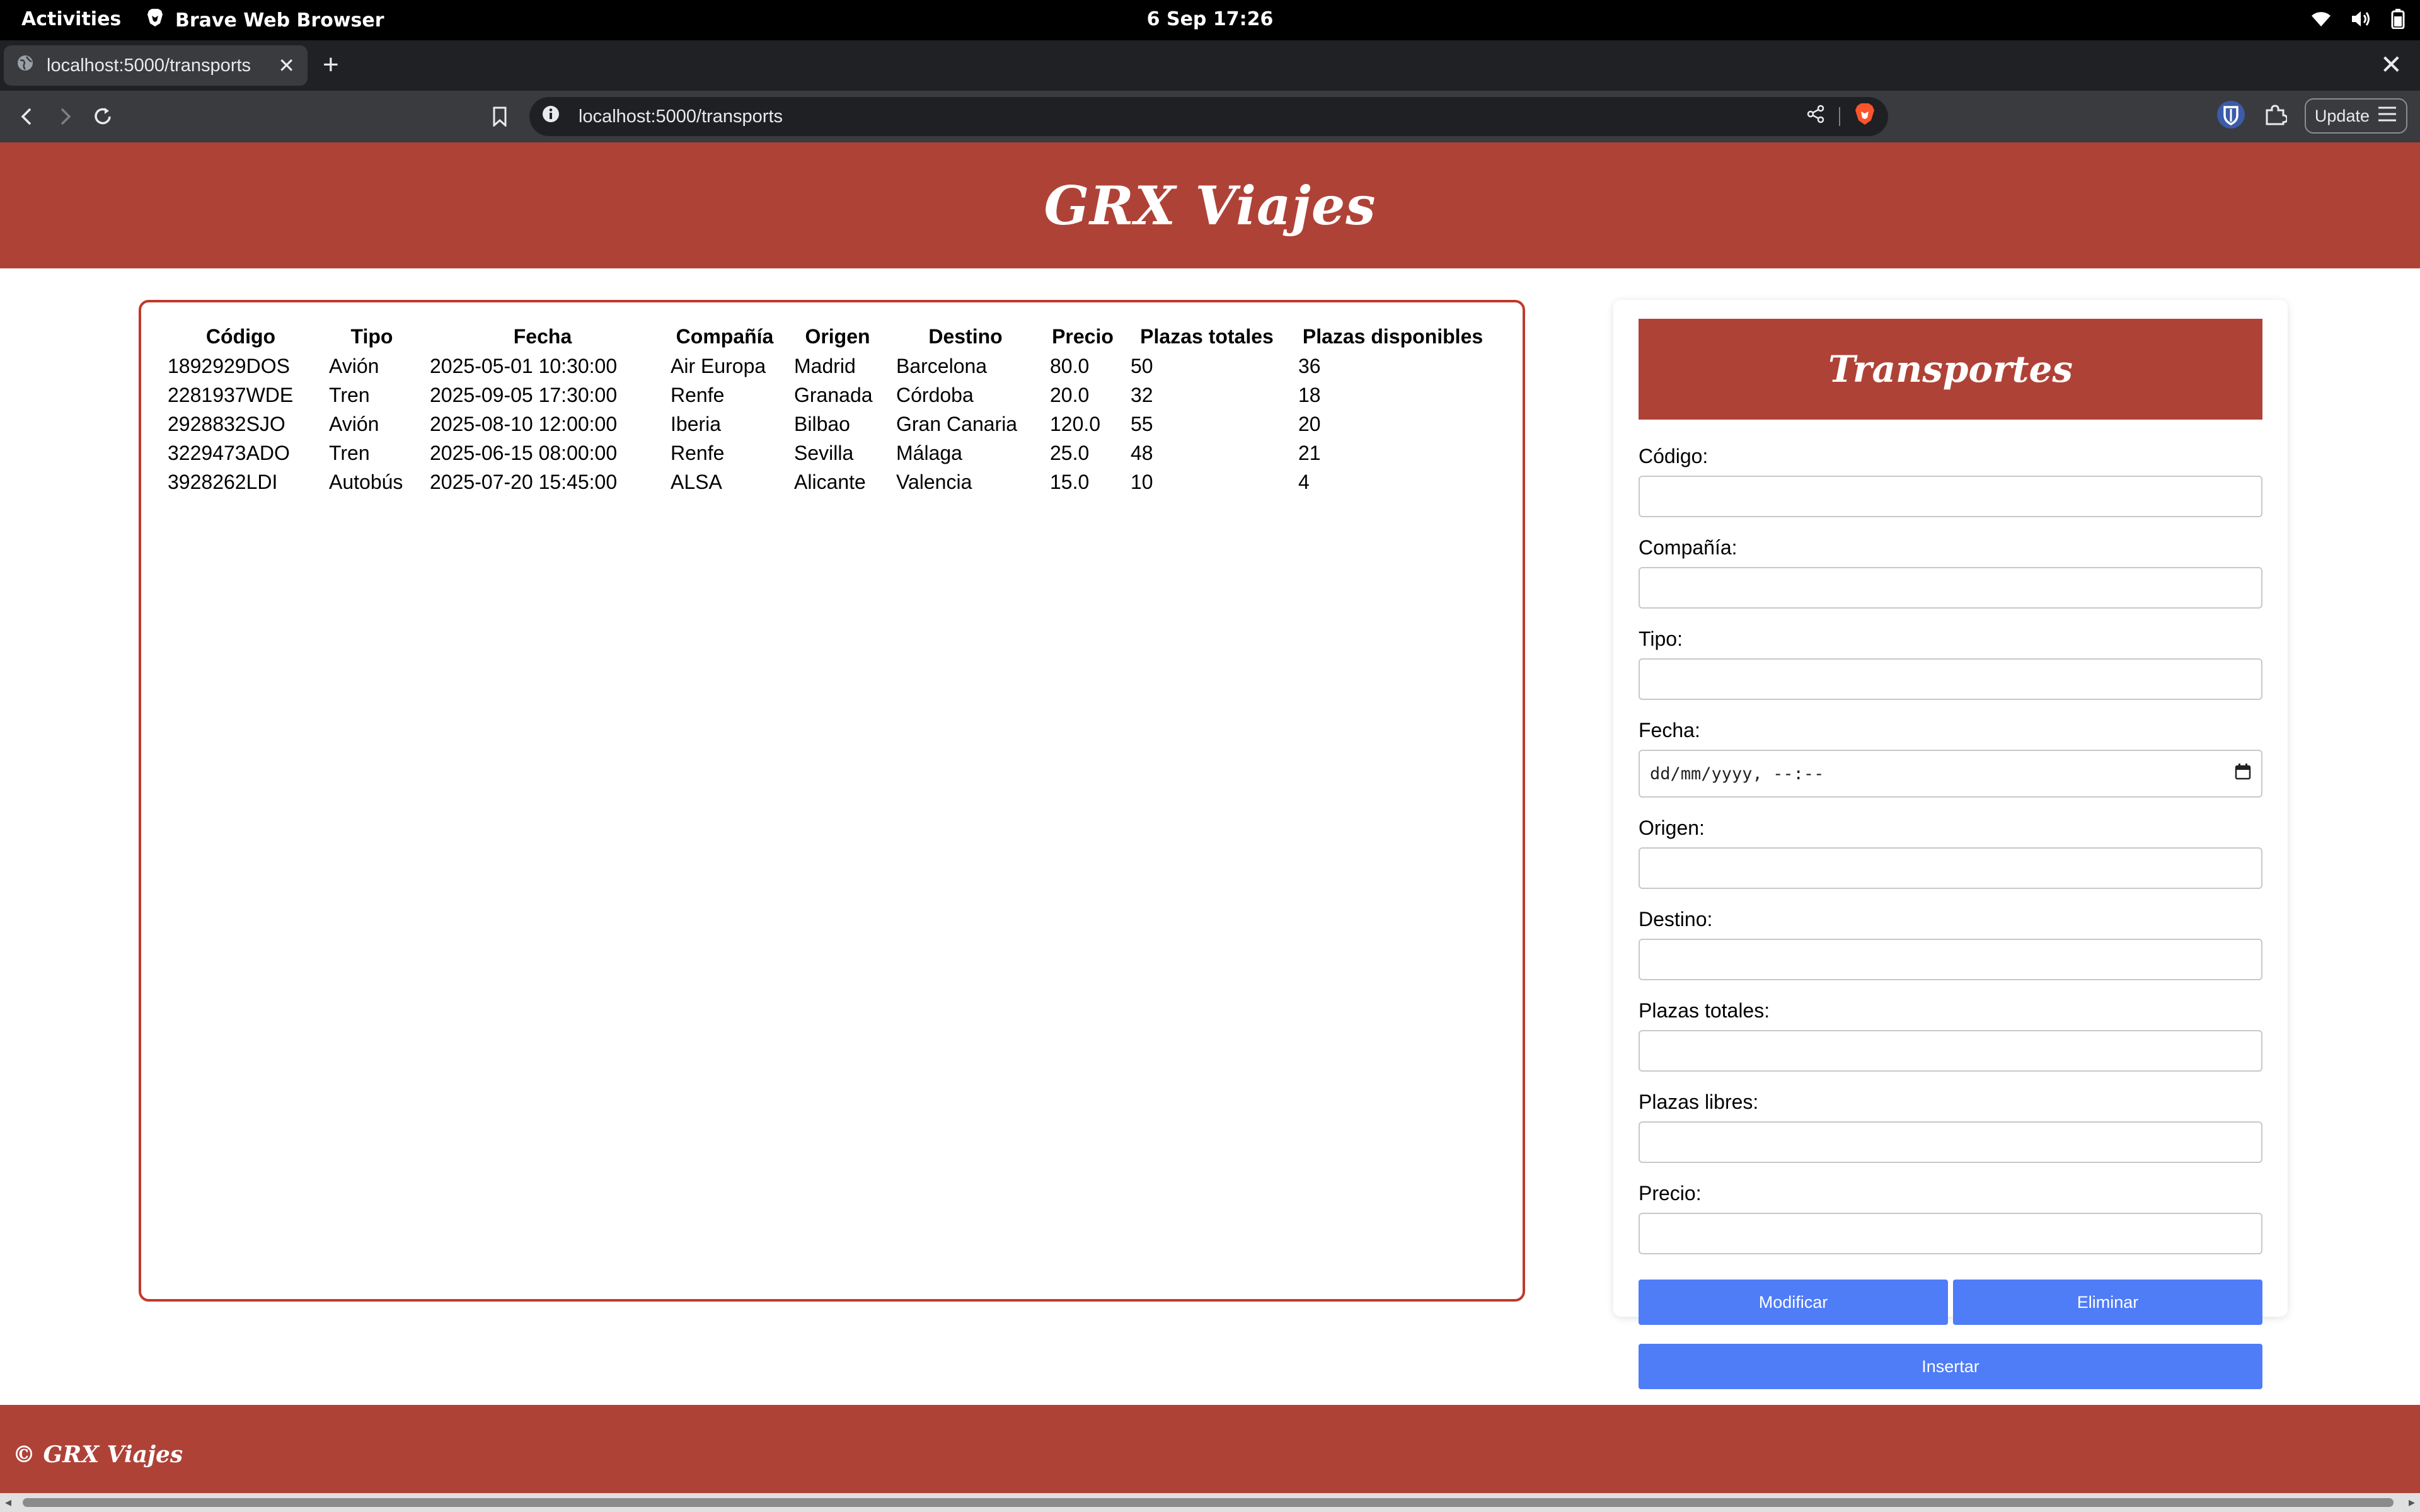 The width and height of the screenshot is (2420, 1512). I want to click on column-header-destino: Destino, so click(965, 336).